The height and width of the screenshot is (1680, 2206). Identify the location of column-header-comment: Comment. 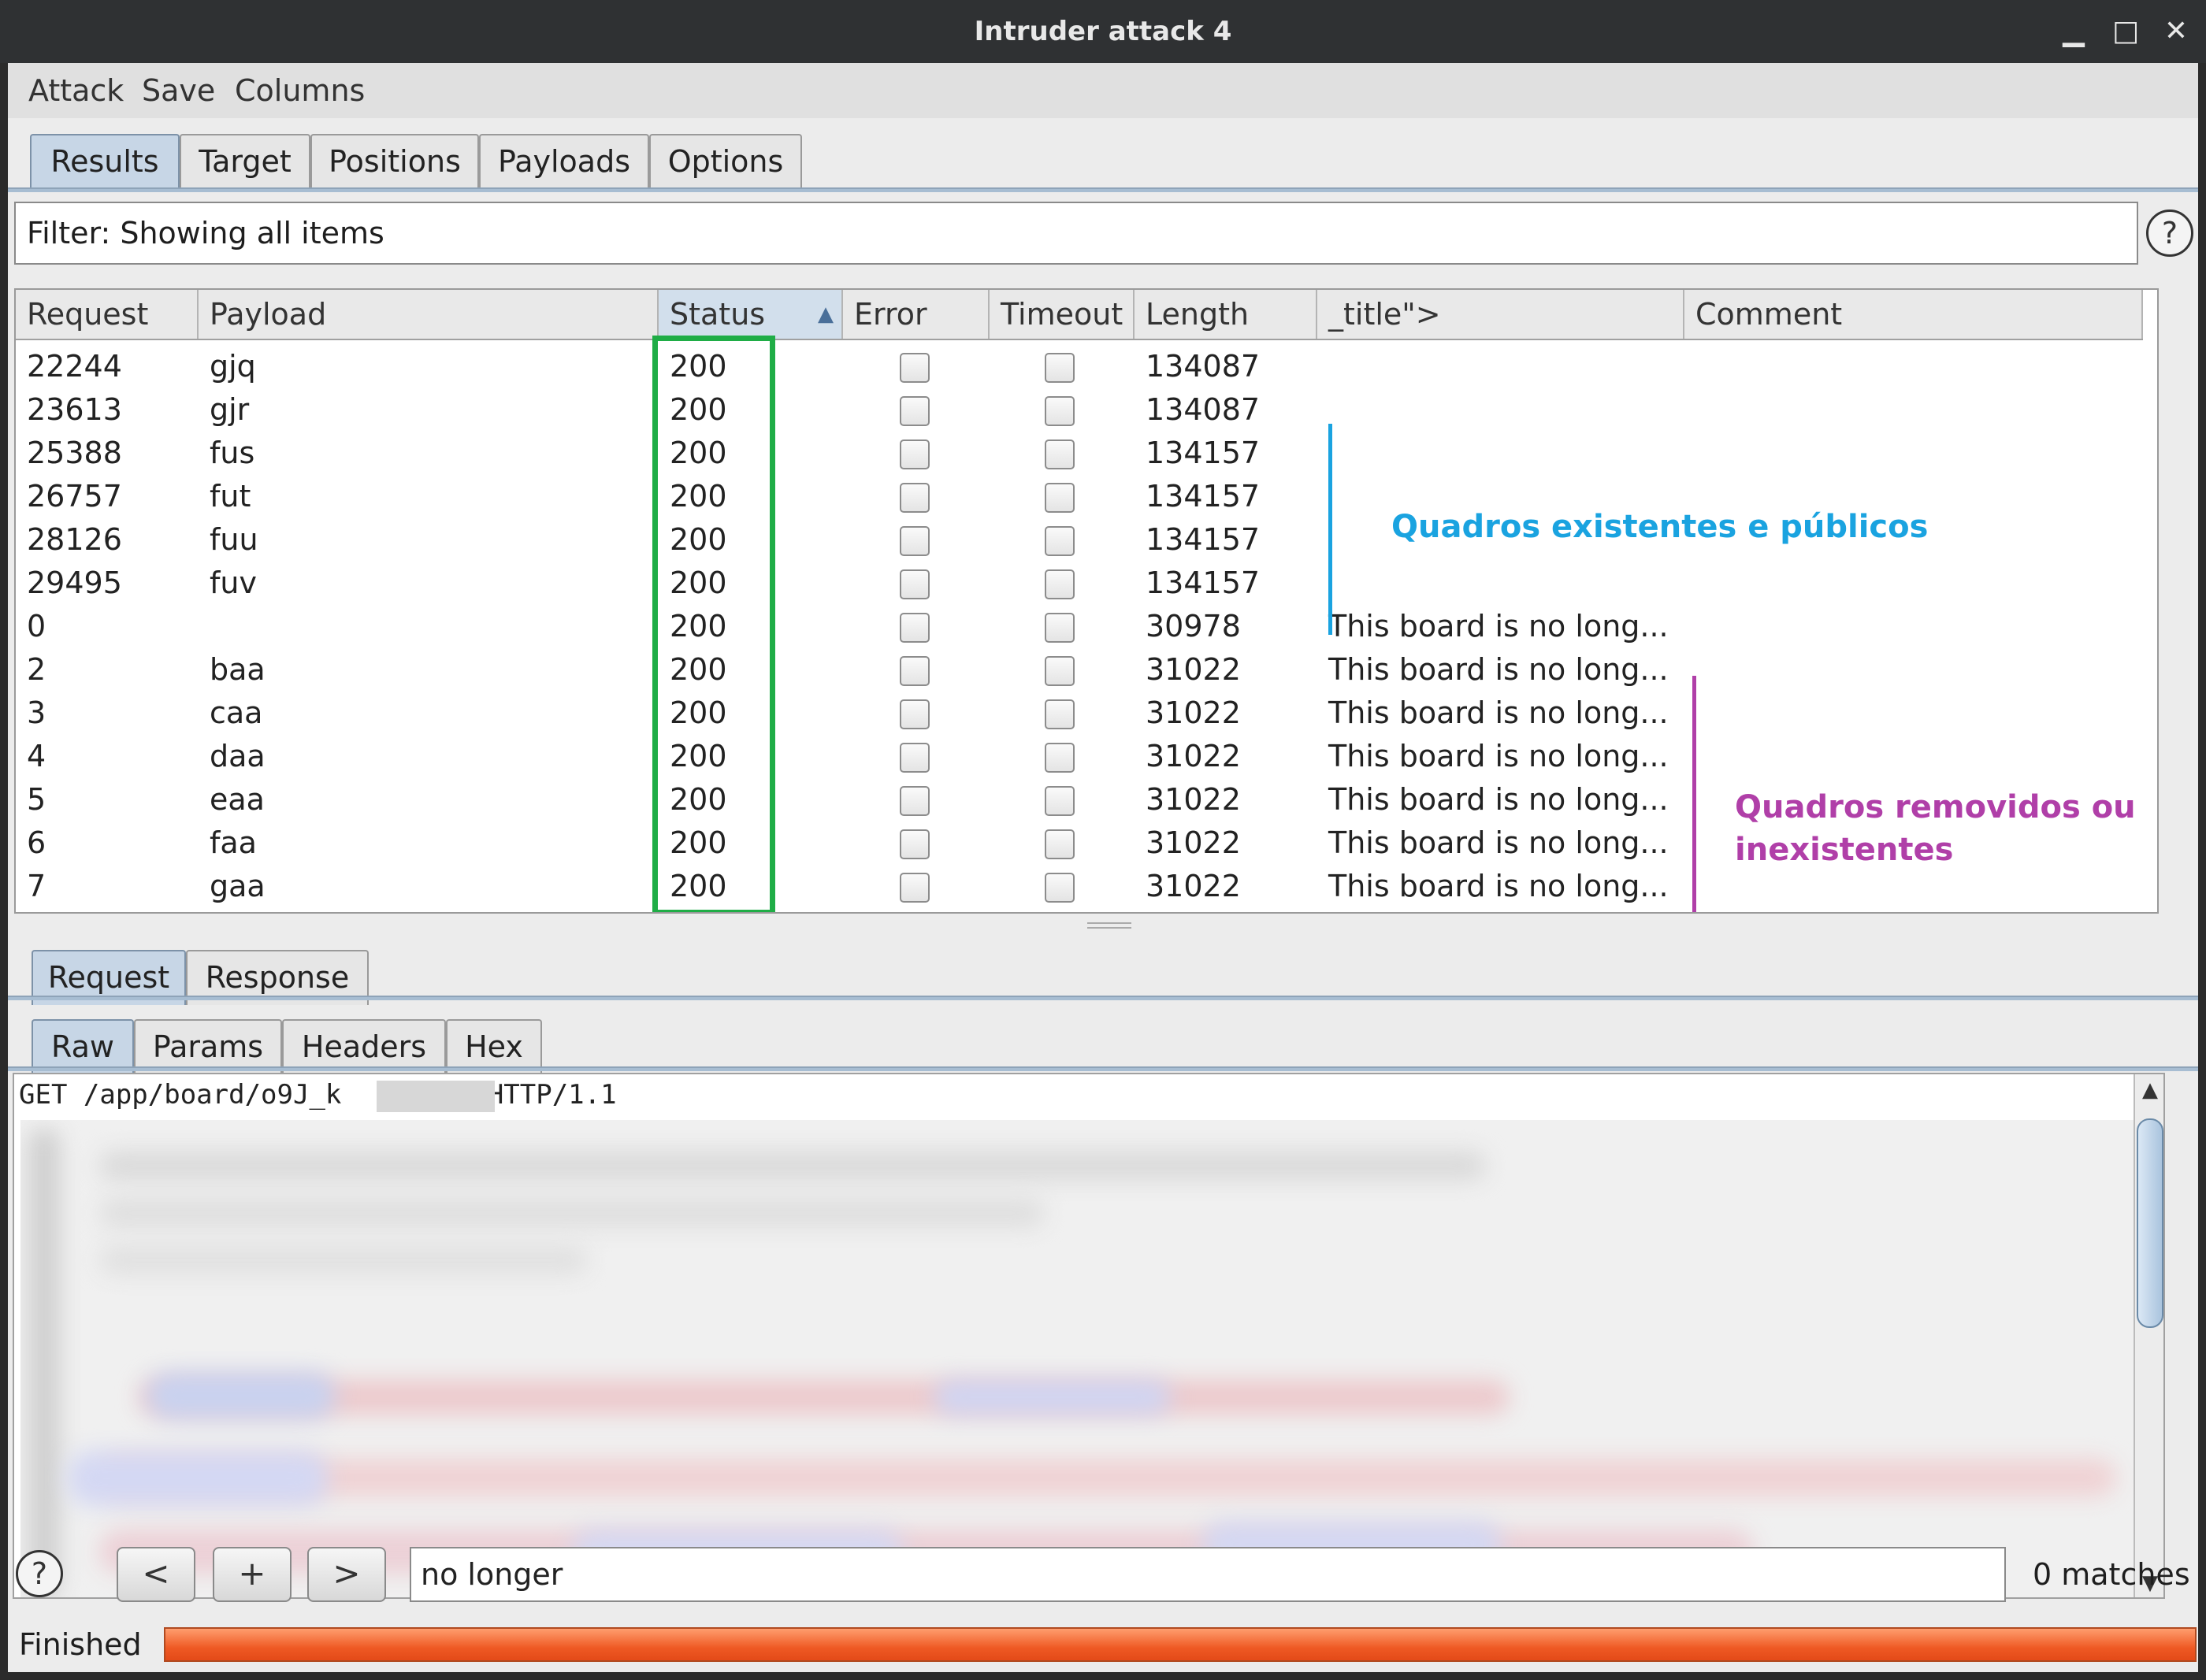
(1913, 314).